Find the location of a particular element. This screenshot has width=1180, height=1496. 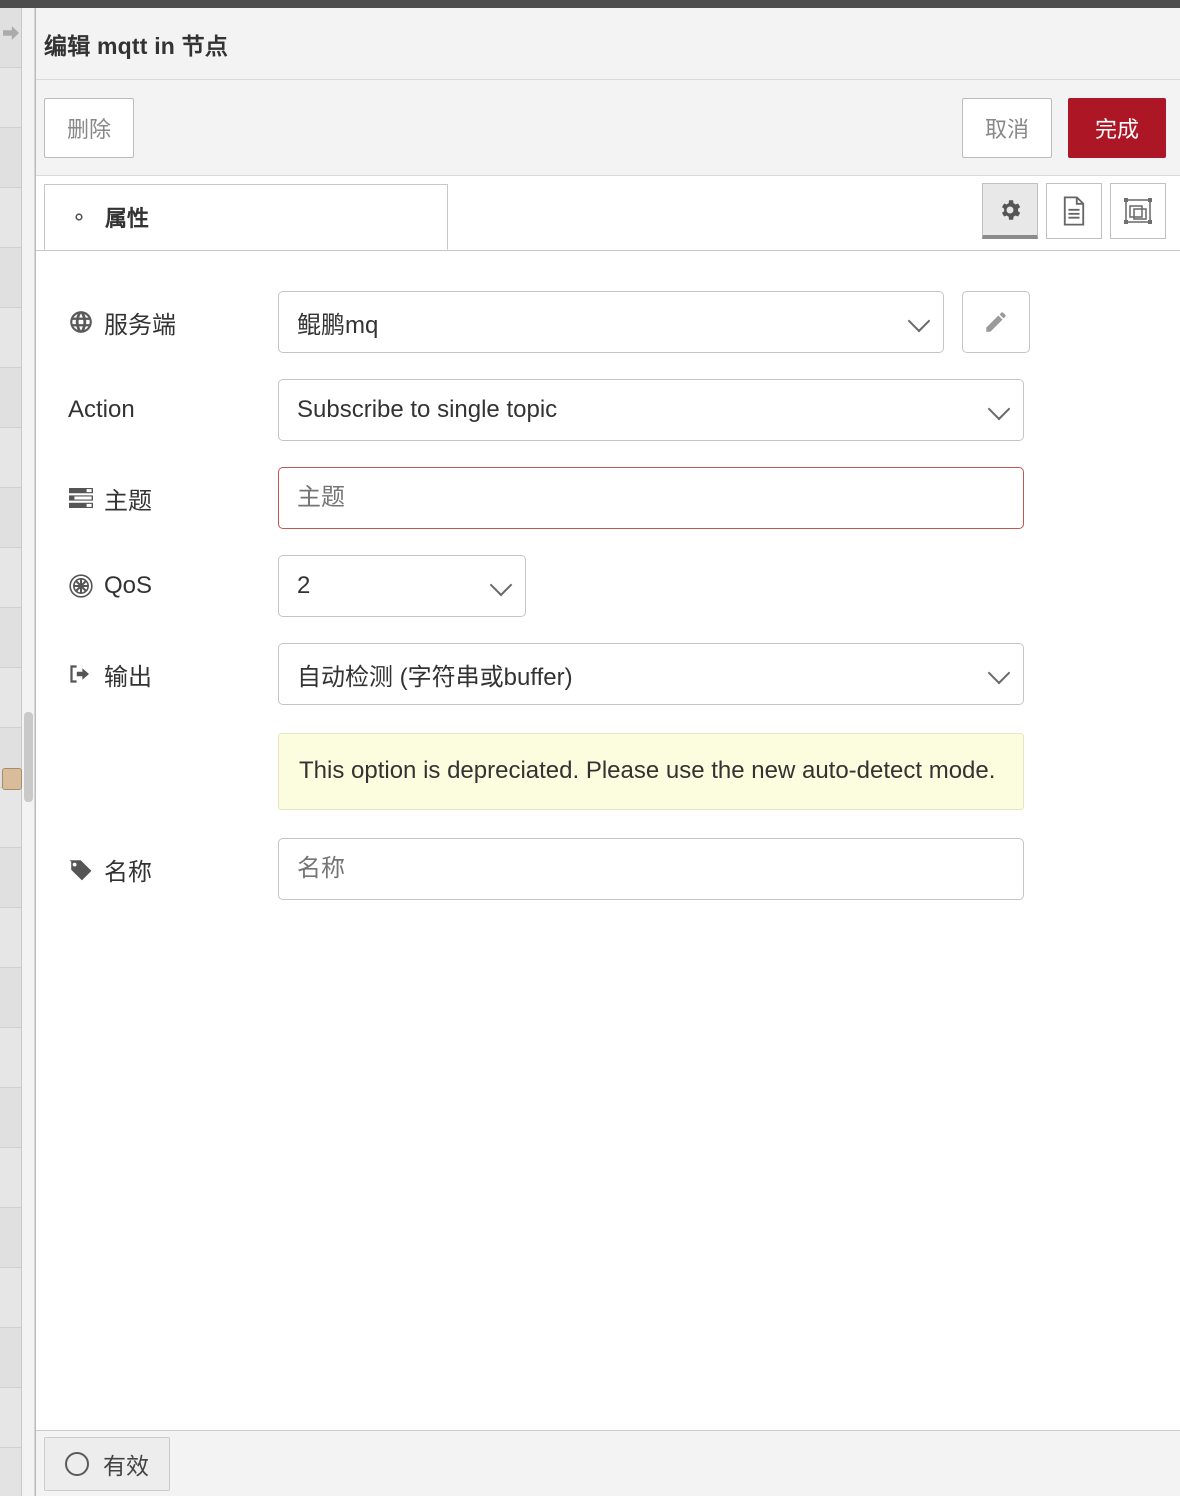

tasks-icon is located at coordinates (81, 498).